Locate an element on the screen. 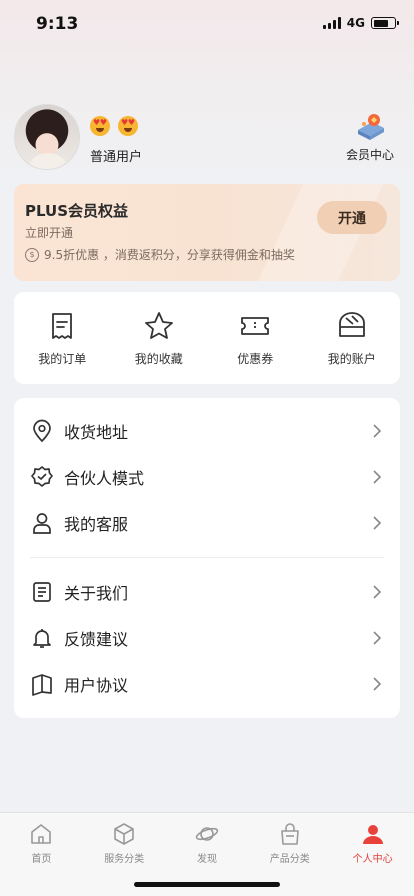 The image size is (414, 896). menu-divider is located at coordinates (207, 557).